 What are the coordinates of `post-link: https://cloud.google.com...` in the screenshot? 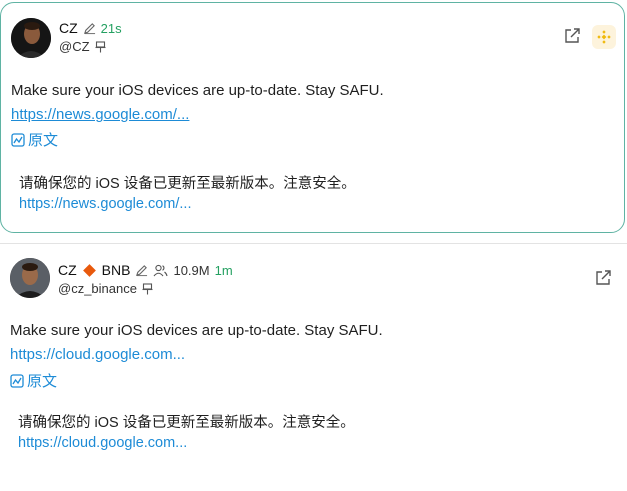 It's located at (97, 354).